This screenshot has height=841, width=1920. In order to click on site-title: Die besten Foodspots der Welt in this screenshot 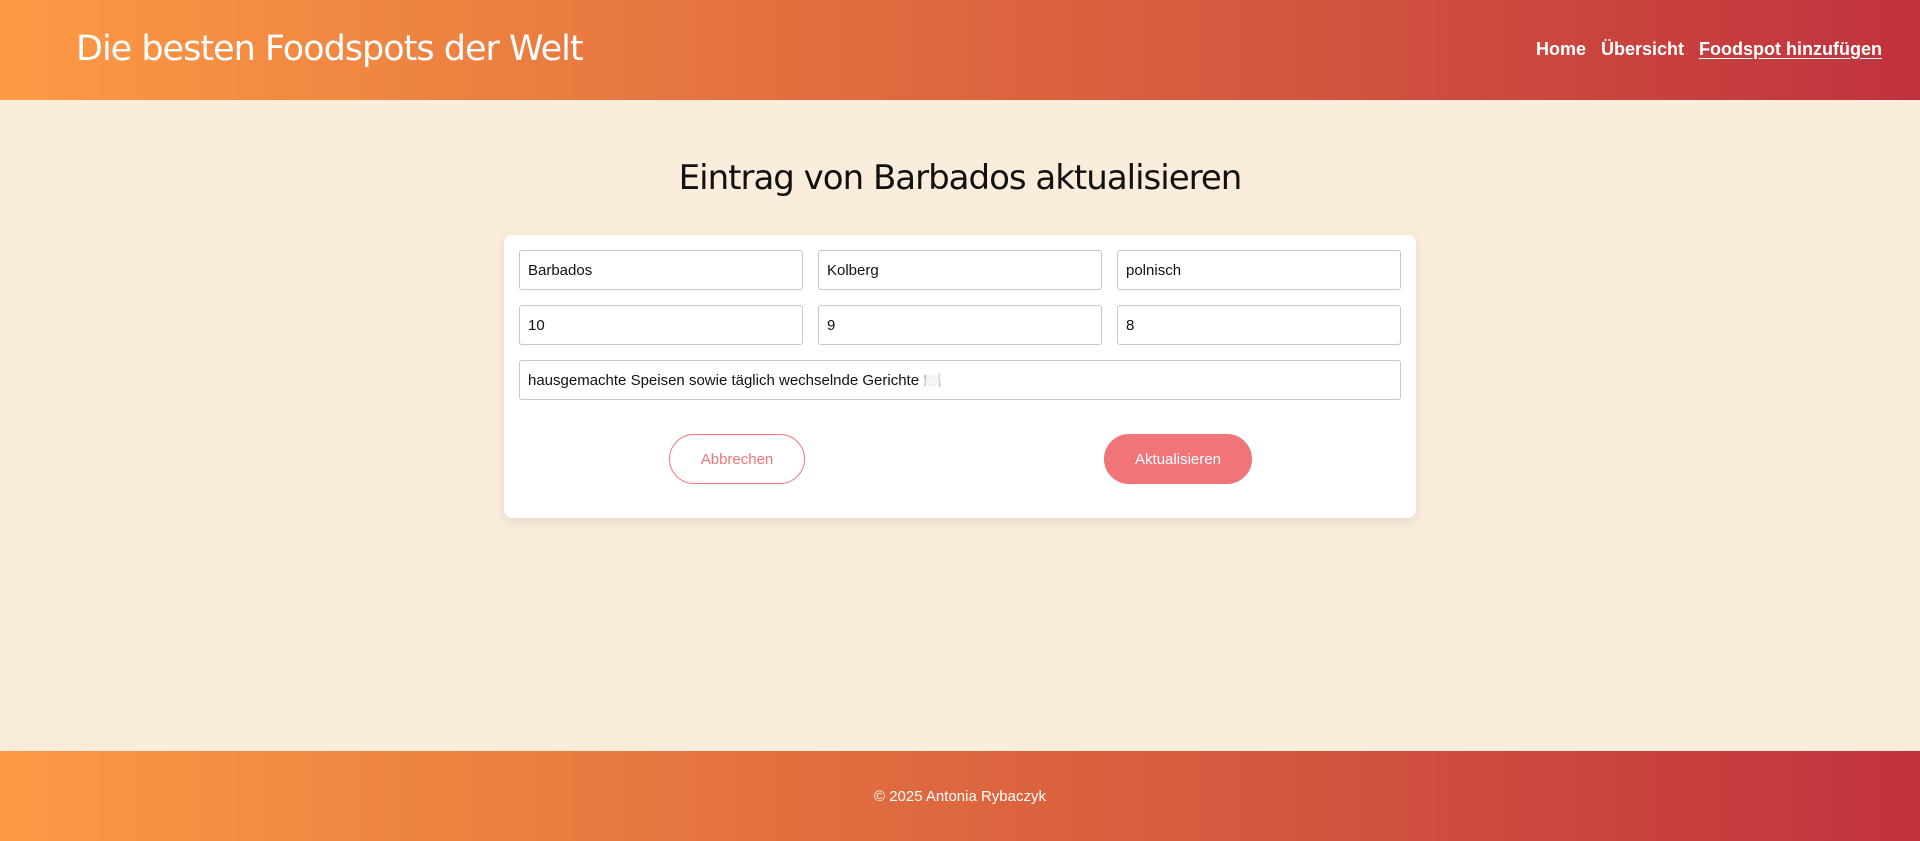, I will do `click(330, 49)`.